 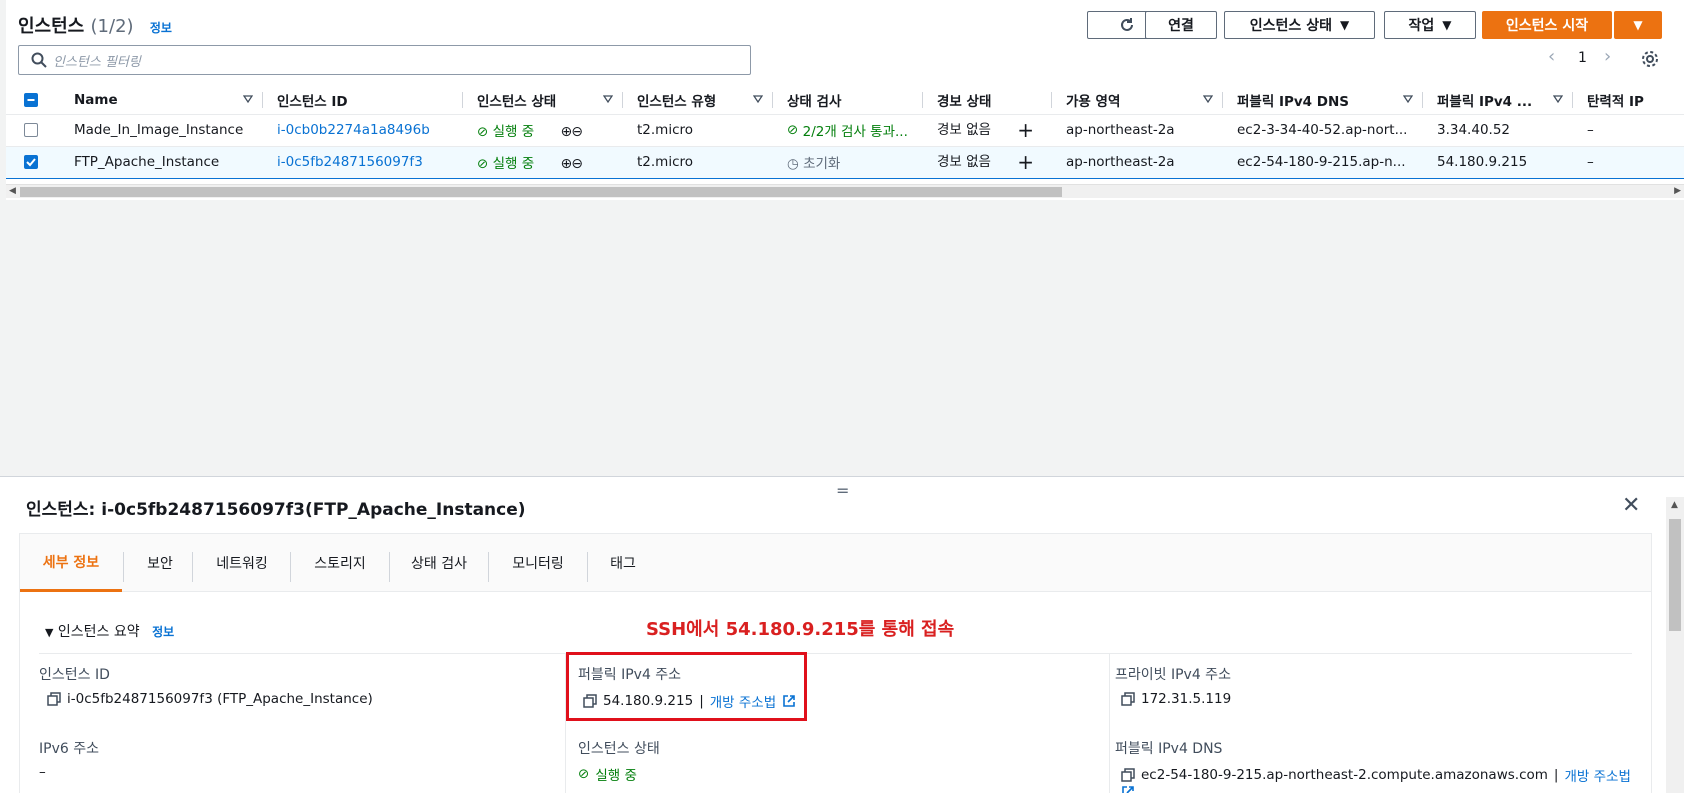 What do you see at coordinates (698, 100) in the screenshot?
I see `column-header-instance-type: 인스턴스 유형` at bounding box center [698, 100].